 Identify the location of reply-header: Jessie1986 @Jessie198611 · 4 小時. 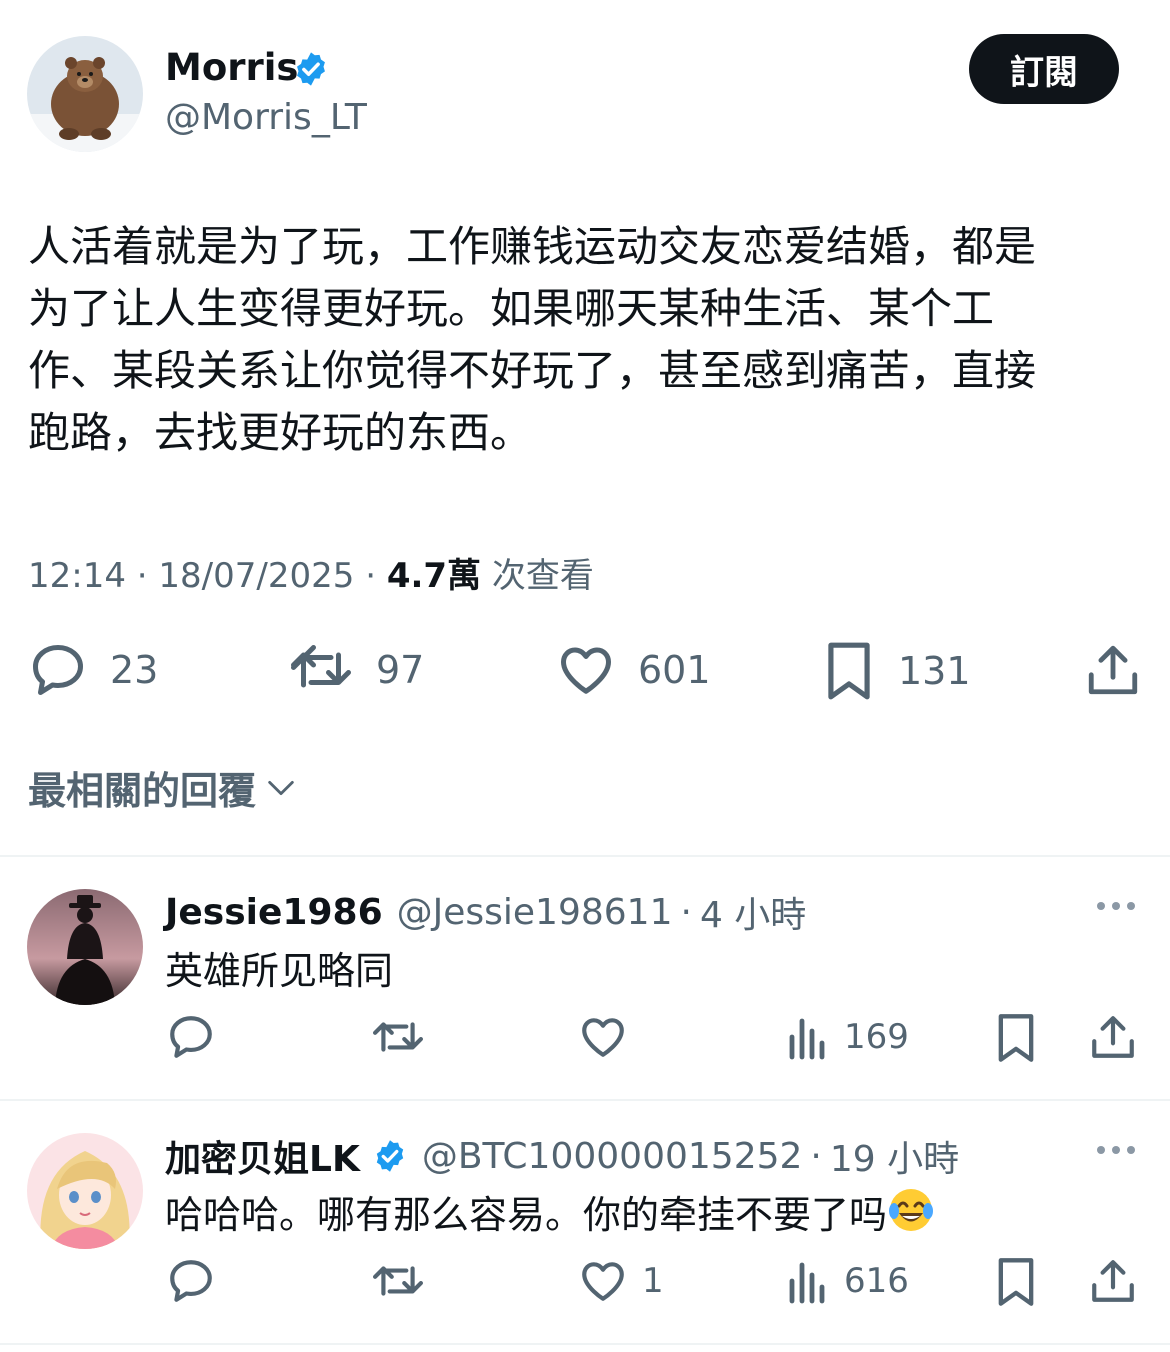
(485, 912).